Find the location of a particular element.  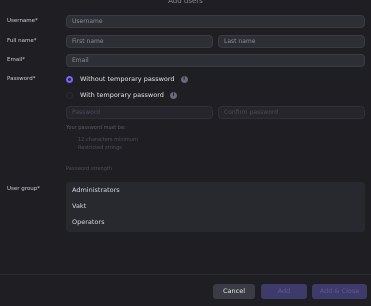

radio-checked-icon is located at coordinates (69, 79).